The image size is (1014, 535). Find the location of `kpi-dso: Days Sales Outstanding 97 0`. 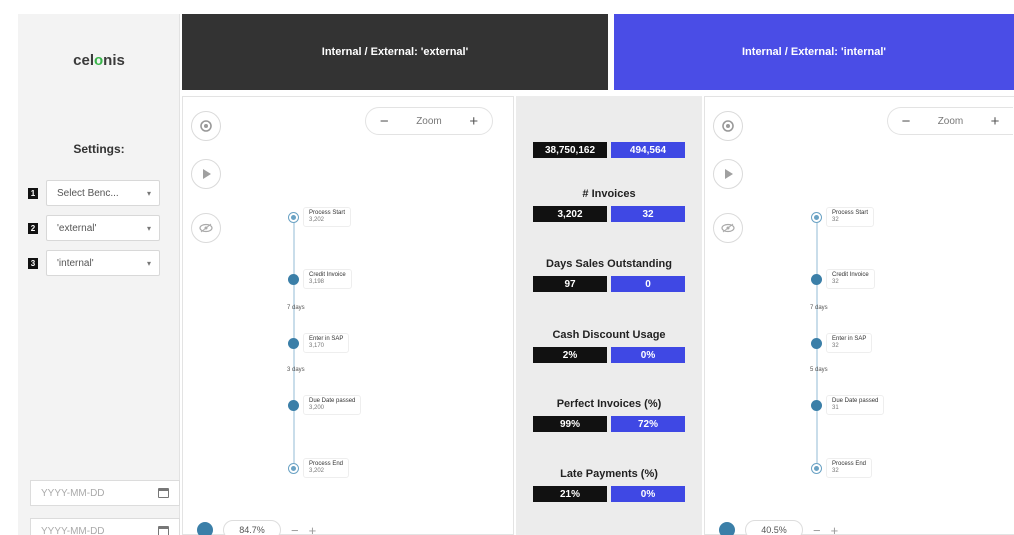

kpi-dso: Days Sales Outstanding 97 0 is located at coordinates (609, 275).